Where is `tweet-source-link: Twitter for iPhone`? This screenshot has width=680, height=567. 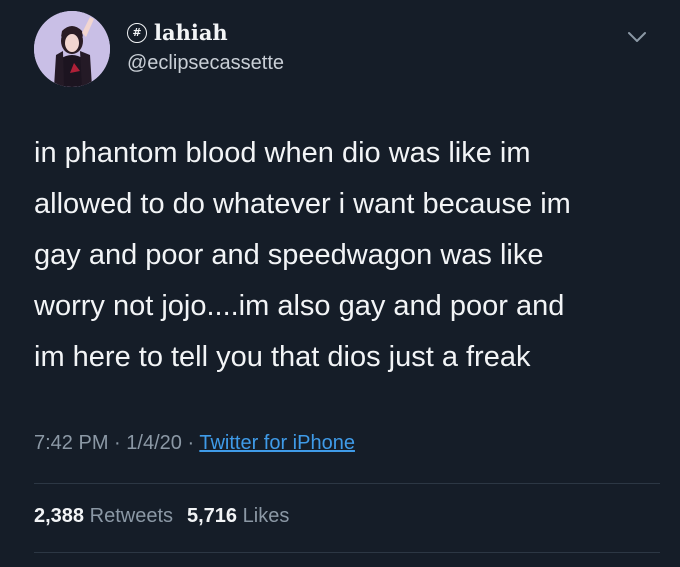
tweet-source-link: Twitter for iPhone is located at coordinates (277, 443).